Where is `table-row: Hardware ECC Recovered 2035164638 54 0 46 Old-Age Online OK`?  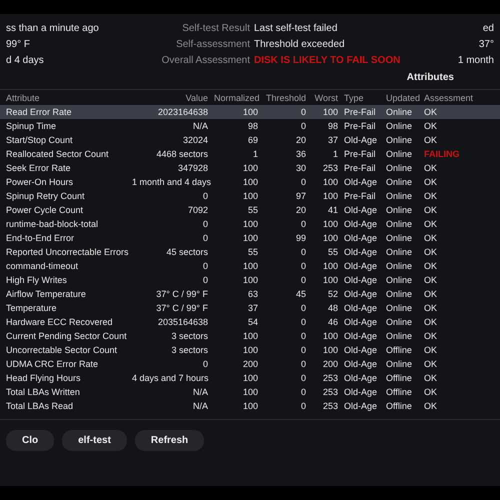
table-row: Hardware ECC Recovered 2035164638 54 0 46 Old-Age Online OK is located at coordinates (250, 322).